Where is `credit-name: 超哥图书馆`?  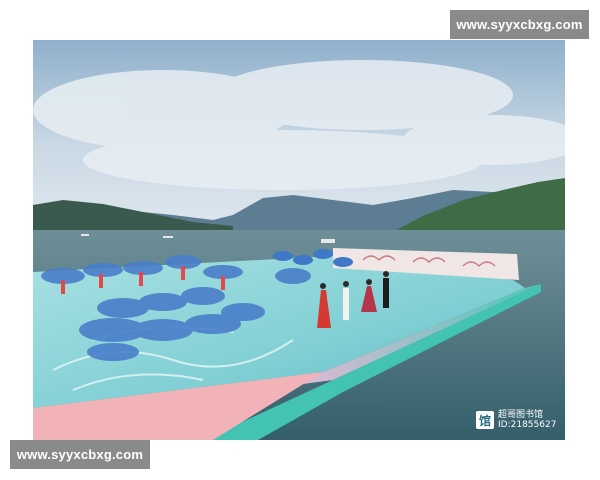 credit-name: 超哥图书馆 is located at coordinates (521, 415).